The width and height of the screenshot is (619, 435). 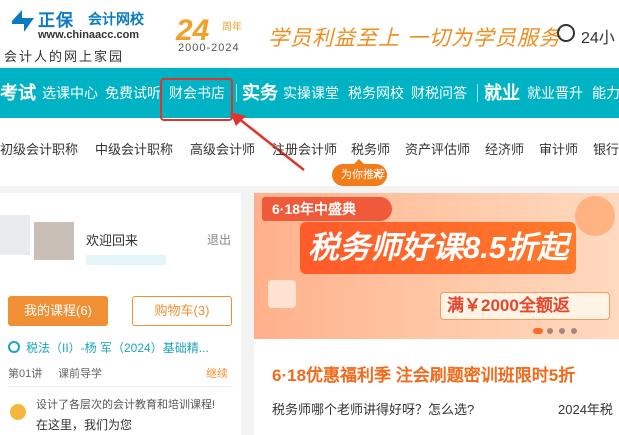 What do you see at coordinates (15, 235) in the screenshot?
I see `avatar-blur` at bounding box center [15, 235].